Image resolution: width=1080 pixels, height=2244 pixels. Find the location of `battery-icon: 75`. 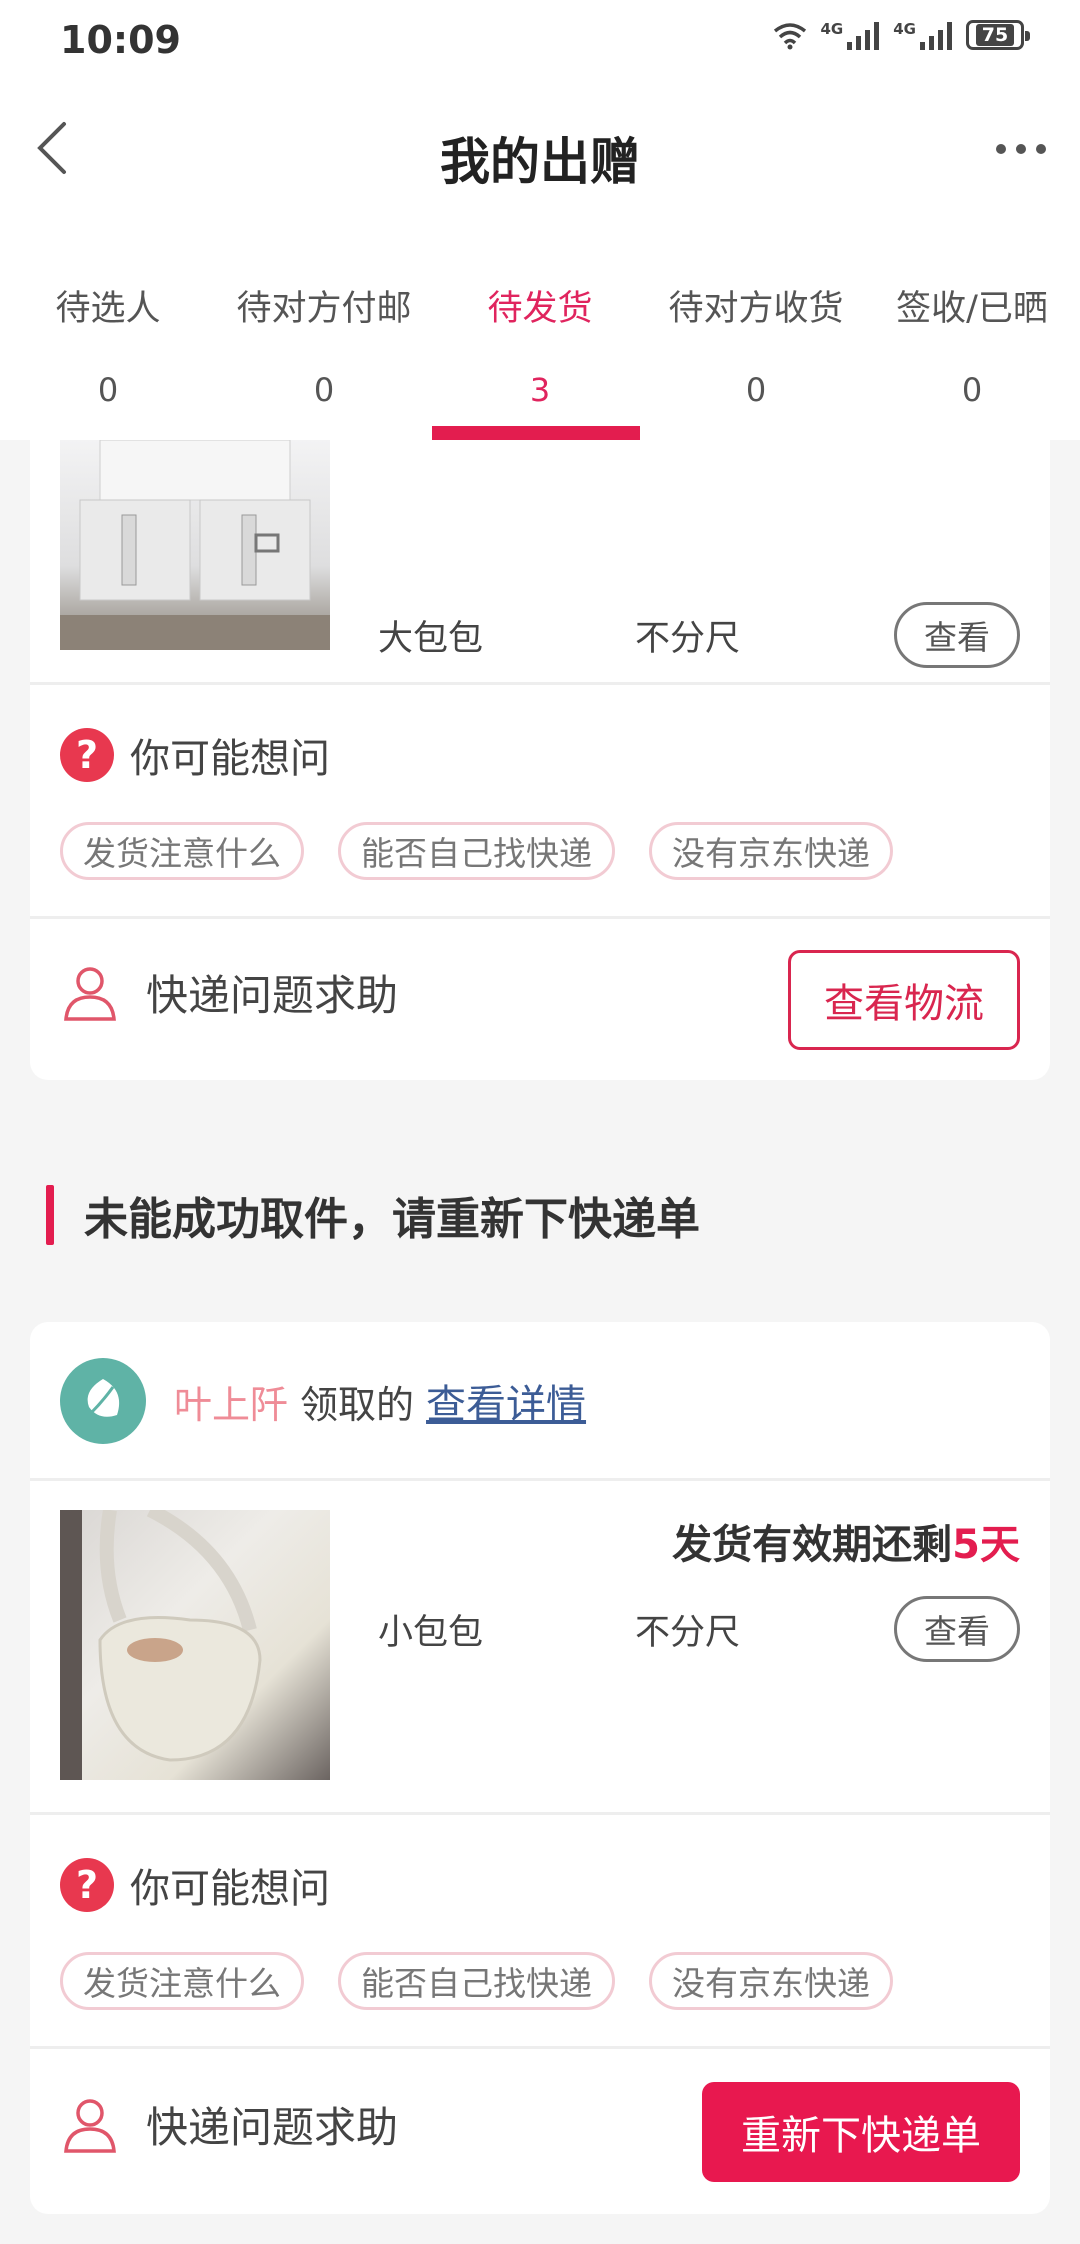

battery-icon: 75 is located at coordinates (998, 35).